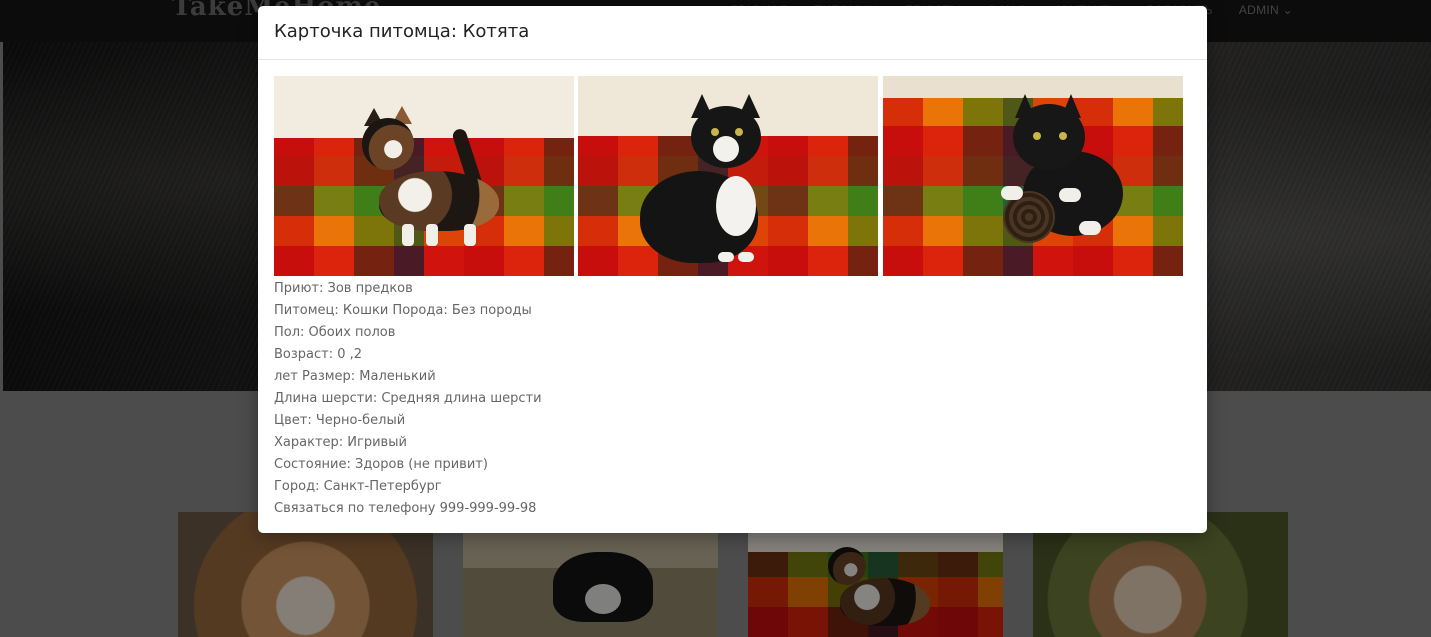 Image resolution: width=1431 pixels, height=637 pixels. I want to click on sex-line: Пол: Обоих полов, so click(335, 332).